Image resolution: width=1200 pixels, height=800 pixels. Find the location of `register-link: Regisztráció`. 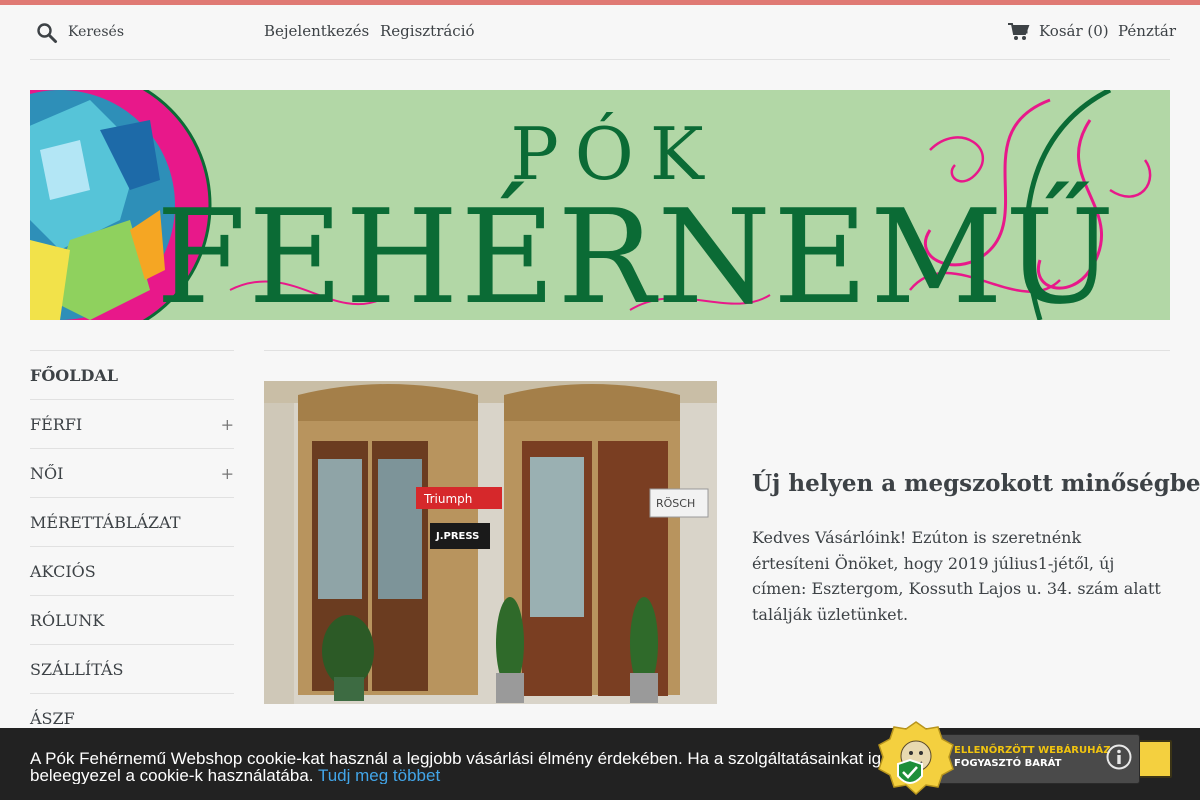

register-link: Regisztráció is located at coordinates (427, 31).